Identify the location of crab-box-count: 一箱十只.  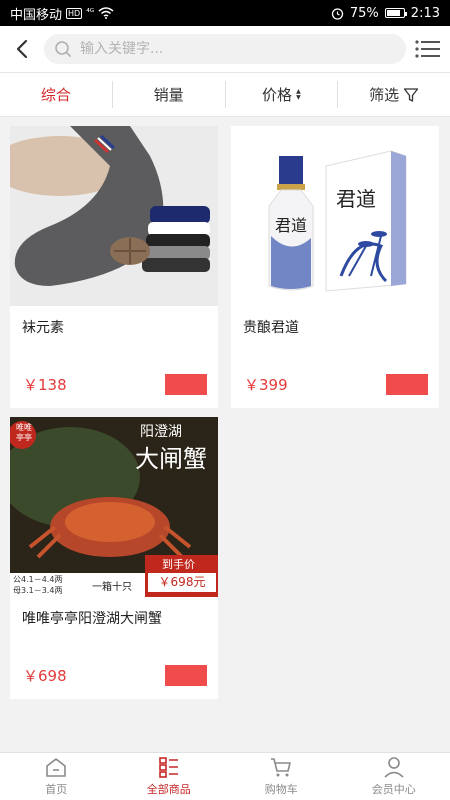
(112, 587).